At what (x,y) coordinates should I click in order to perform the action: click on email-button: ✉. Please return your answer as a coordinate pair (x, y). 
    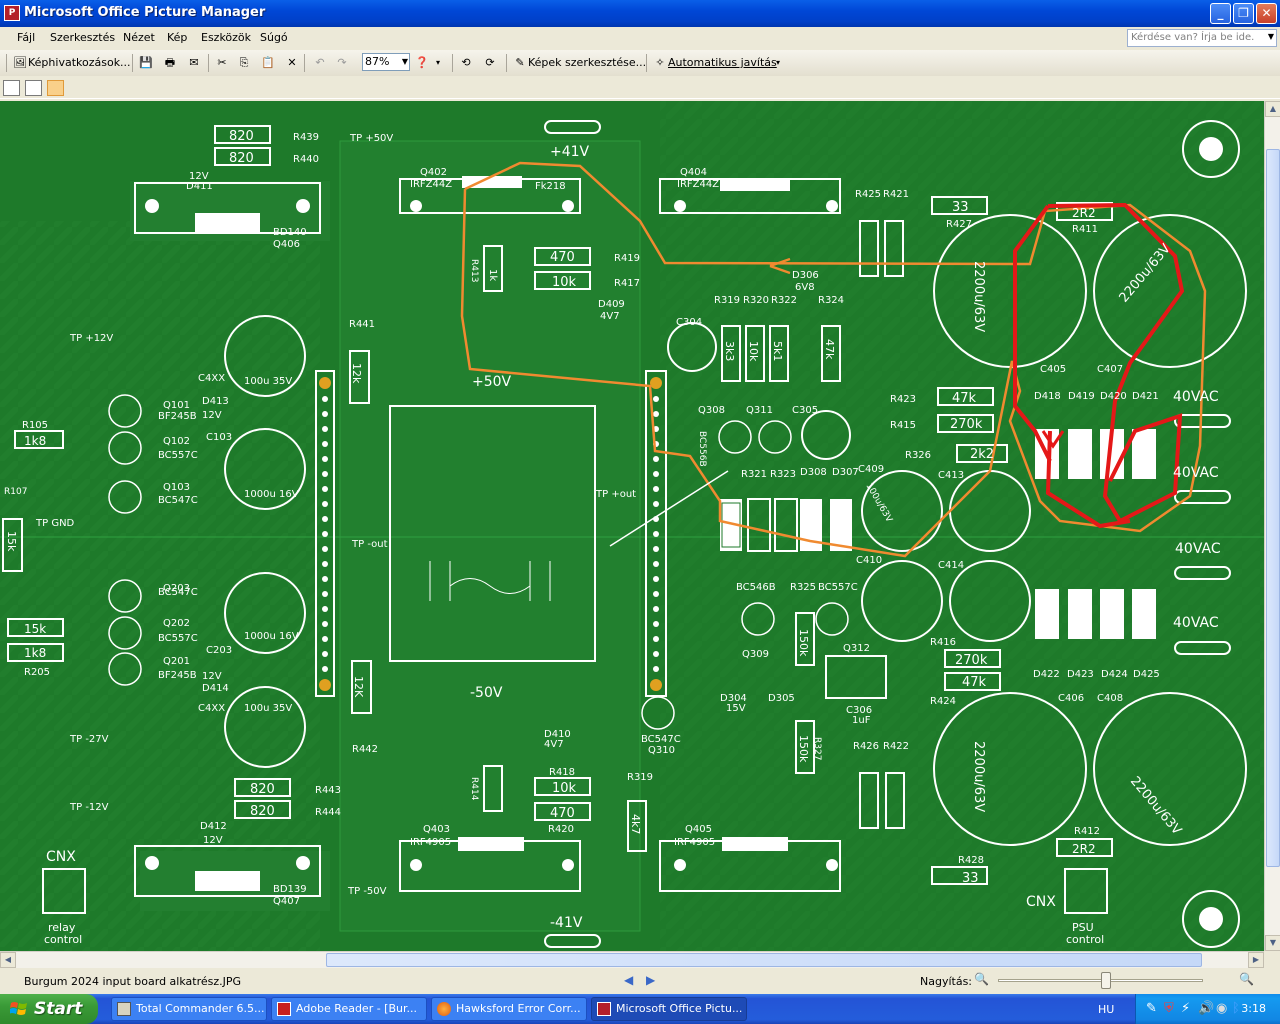
    Looking at the image, I should click on (194, 63).